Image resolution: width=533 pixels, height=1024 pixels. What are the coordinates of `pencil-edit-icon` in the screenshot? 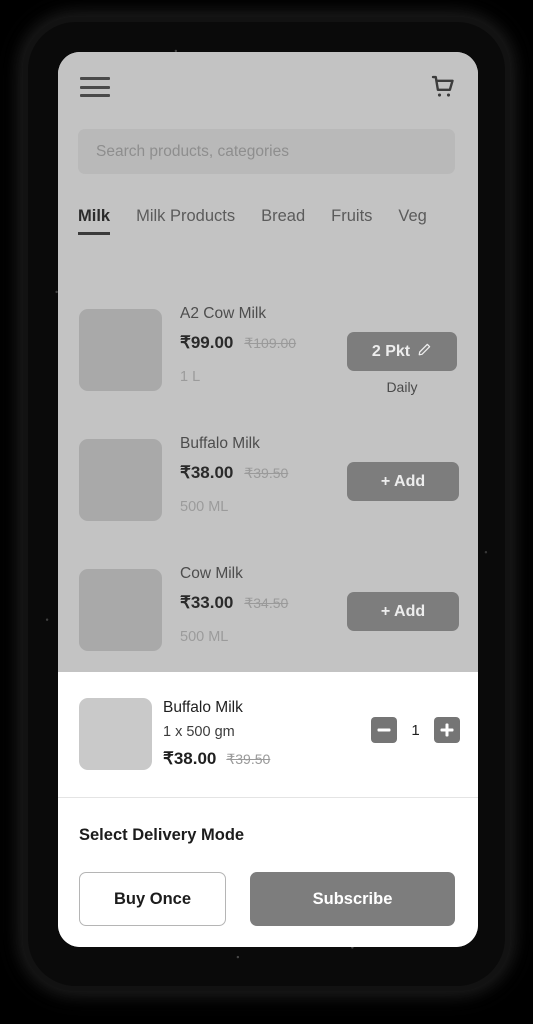 It's located at (424, 352).